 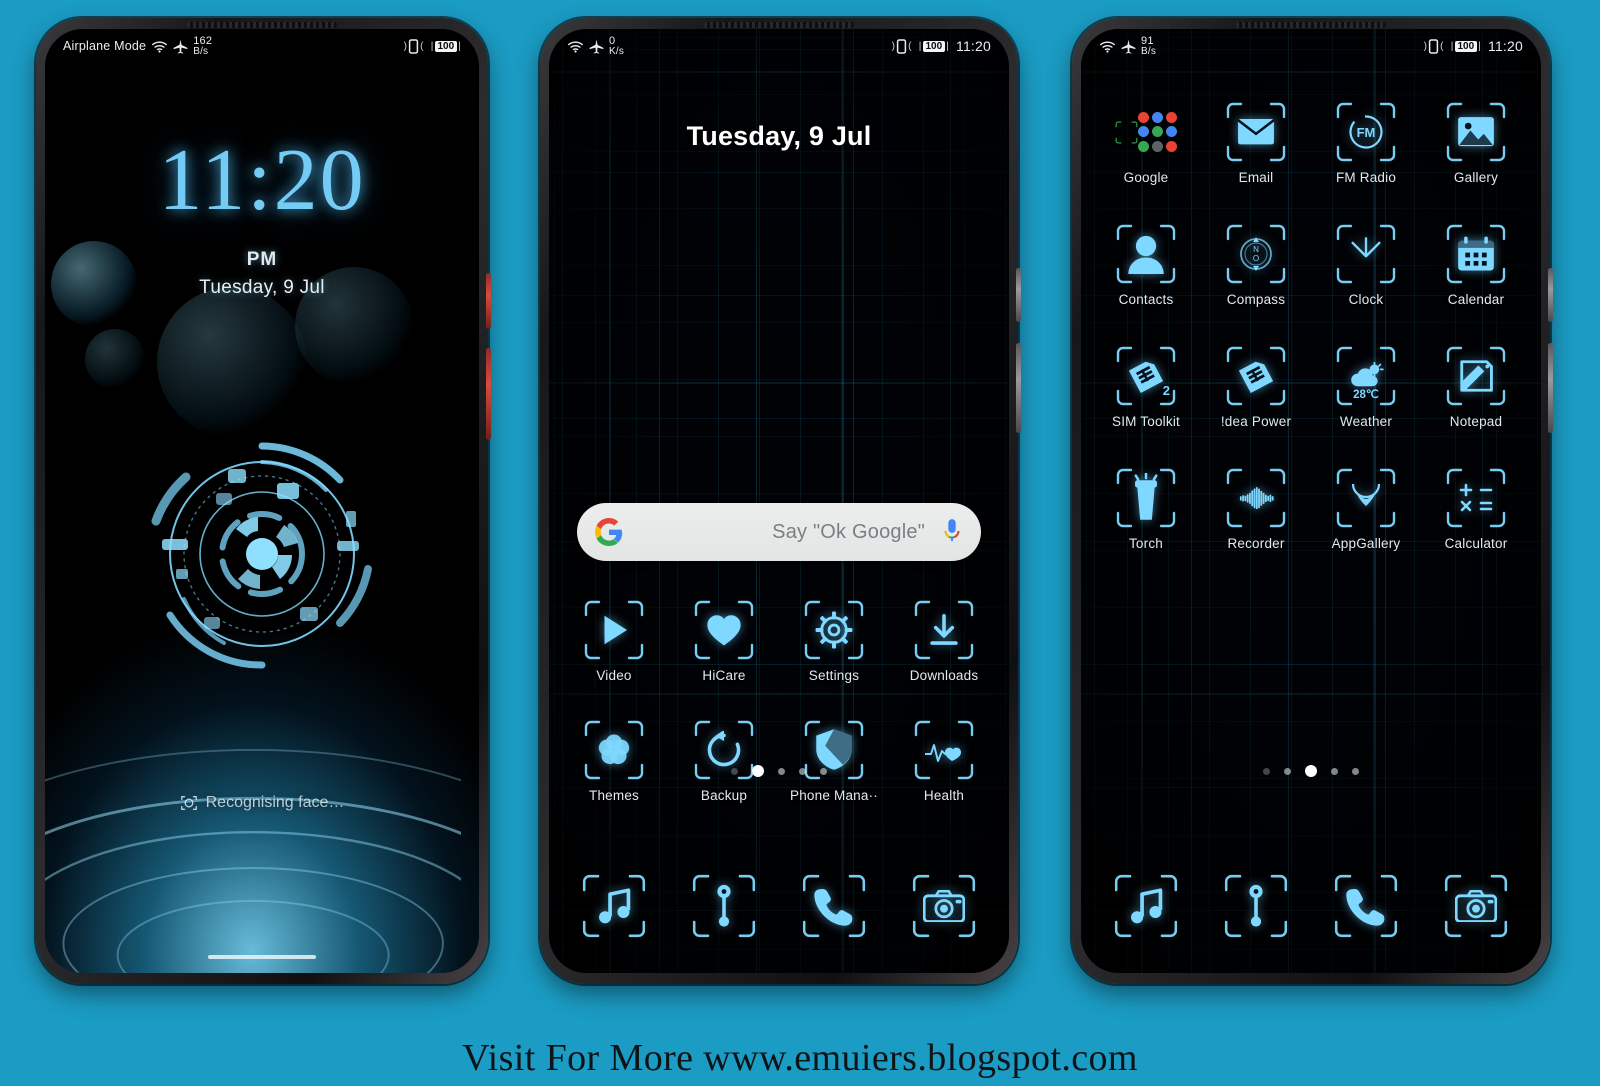 What do you see at coordinates (1256, 498) in the screenshot?
I see `waveform-icon` at bounding box center [1256, 498].